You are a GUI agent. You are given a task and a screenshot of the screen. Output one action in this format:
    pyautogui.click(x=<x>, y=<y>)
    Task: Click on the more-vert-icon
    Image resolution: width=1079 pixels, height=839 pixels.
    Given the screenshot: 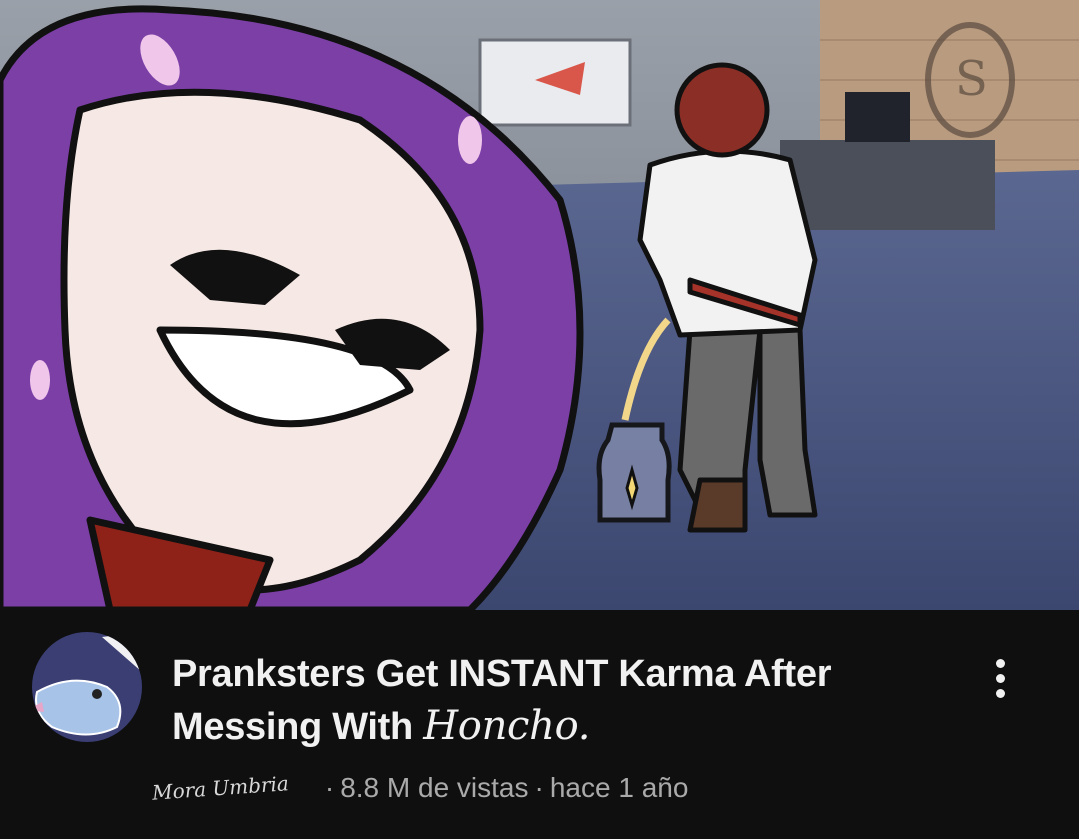 What is the action you would take?
    pyautogui.click(x=1000, y=678)
    